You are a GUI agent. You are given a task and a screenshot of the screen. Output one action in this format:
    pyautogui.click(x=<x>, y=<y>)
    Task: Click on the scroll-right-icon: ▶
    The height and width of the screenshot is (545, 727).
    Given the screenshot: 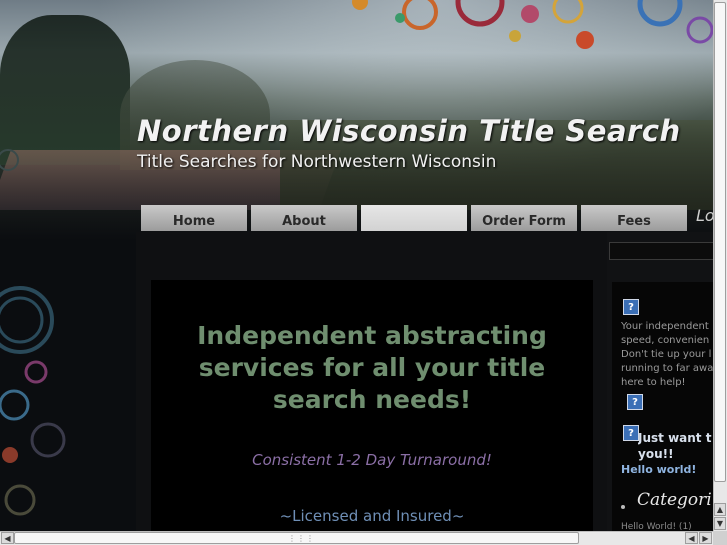 What is the action you would take?
    pyautogui.click(x=705, y=538)
    